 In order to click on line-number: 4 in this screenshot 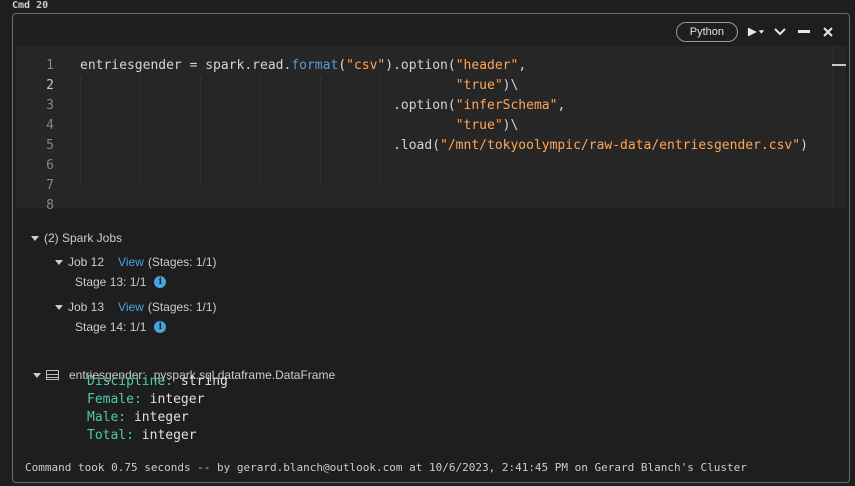, I will do `click(50, 125)`.